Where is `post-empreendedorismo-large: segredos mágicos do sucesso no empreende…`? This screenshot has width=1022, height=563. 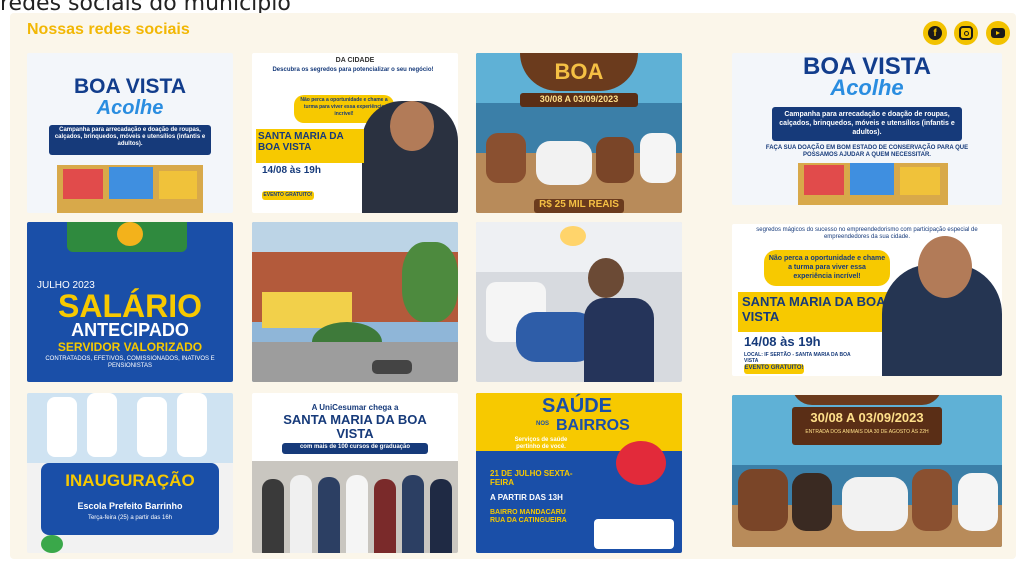 post-empreendedorismo-large: segredos mágicos do sucesso no empreende… is located at coordinates (867, 300).